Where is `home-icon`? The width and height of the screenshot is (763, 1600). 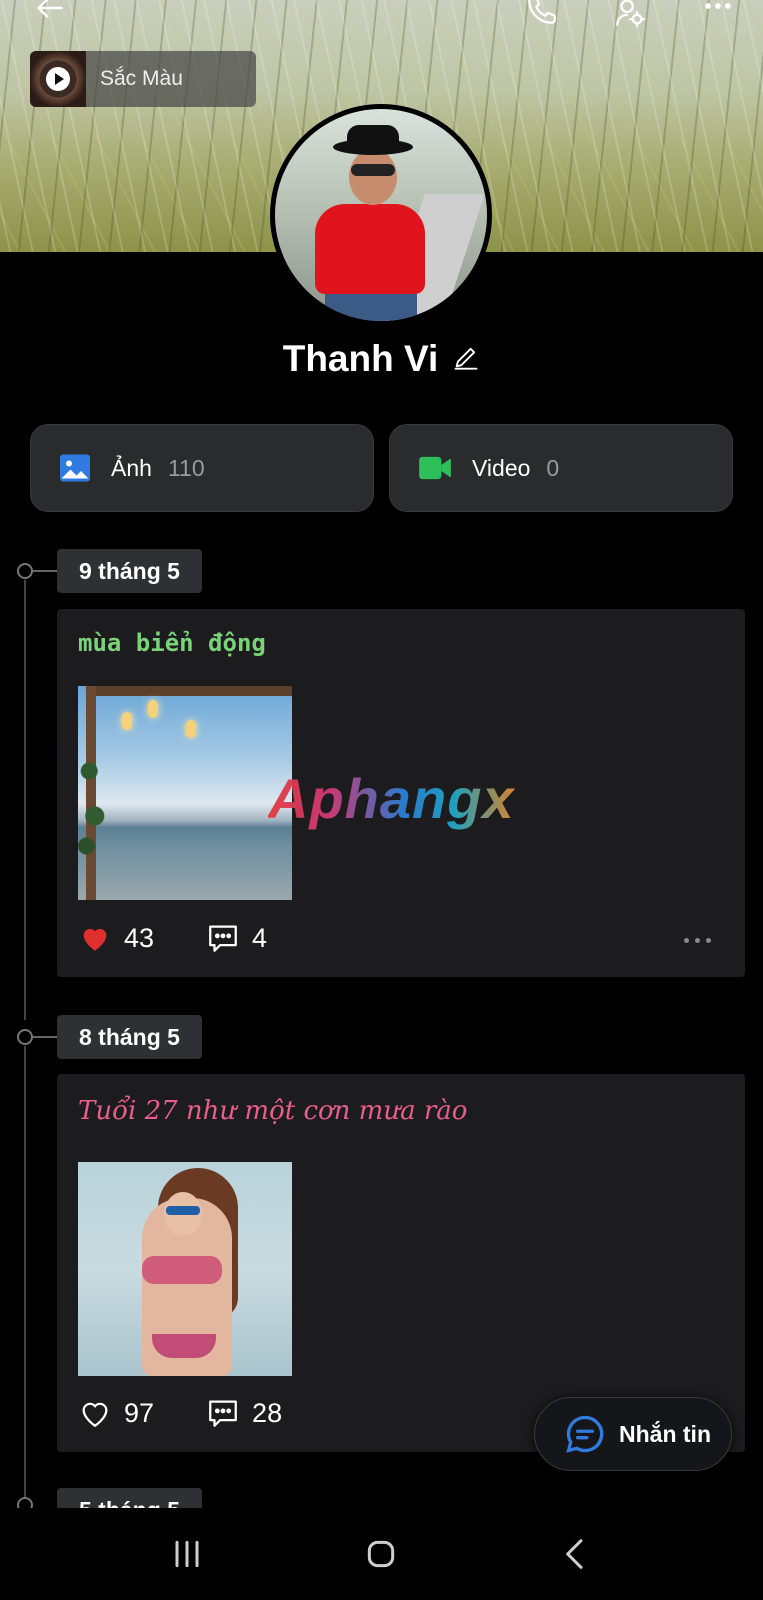 home-icon is located at coordinates (381, 1554).